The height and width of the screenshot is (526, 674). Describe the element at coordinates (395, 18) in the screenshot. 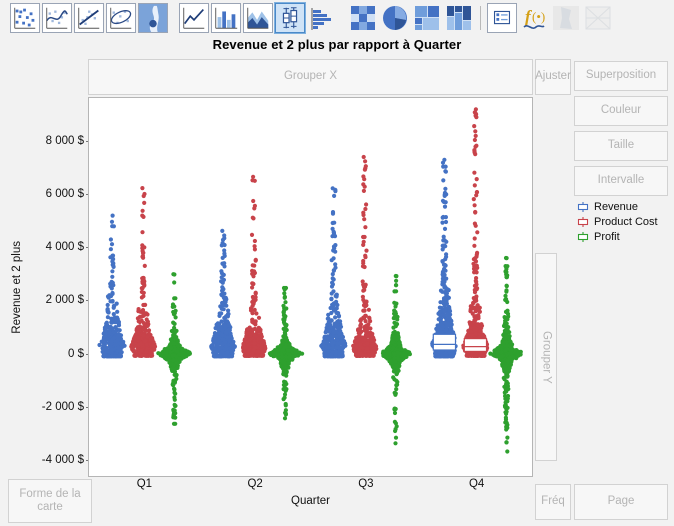

I see `pie-chart-icon` at that location.